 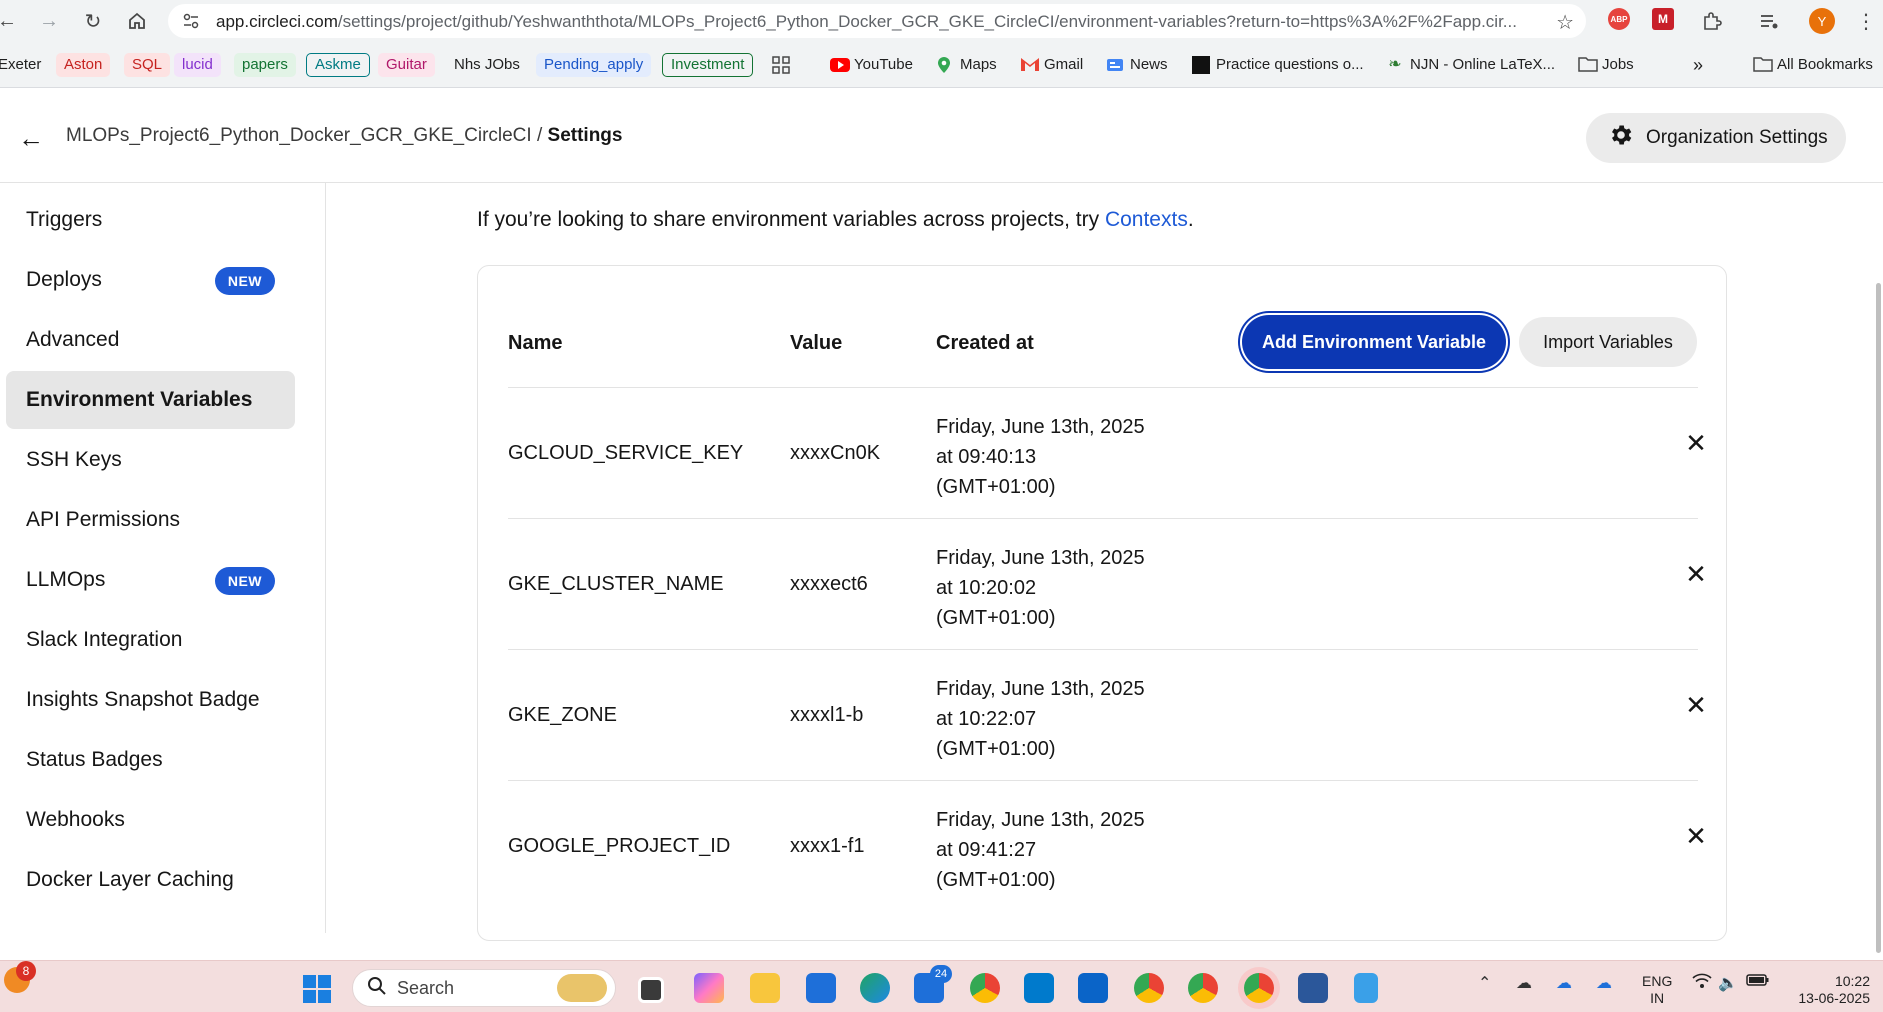 I want to click on sidebar-item-docker-layer-caching: Docker Layer Caching, so click(x=150, y=880).